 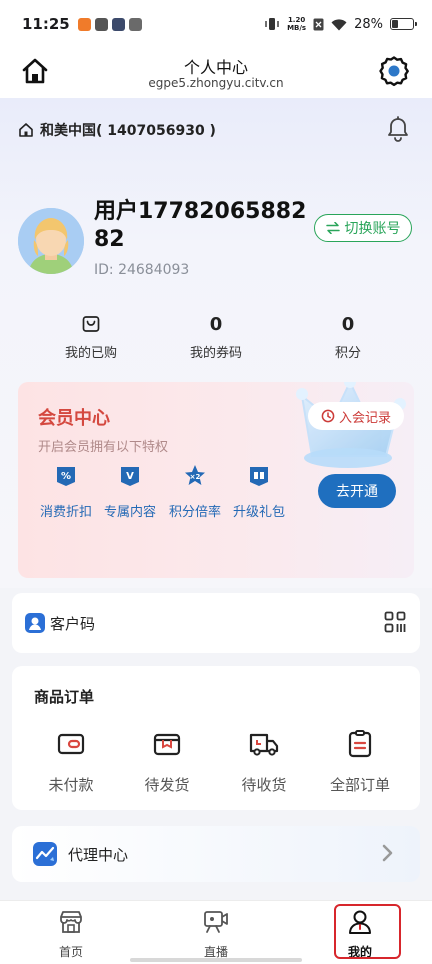 What do you see at coordinates (195, 492) in the screenshot?
I see `perk-points: ×2 积分倍率` at bounding box center [195, 492].